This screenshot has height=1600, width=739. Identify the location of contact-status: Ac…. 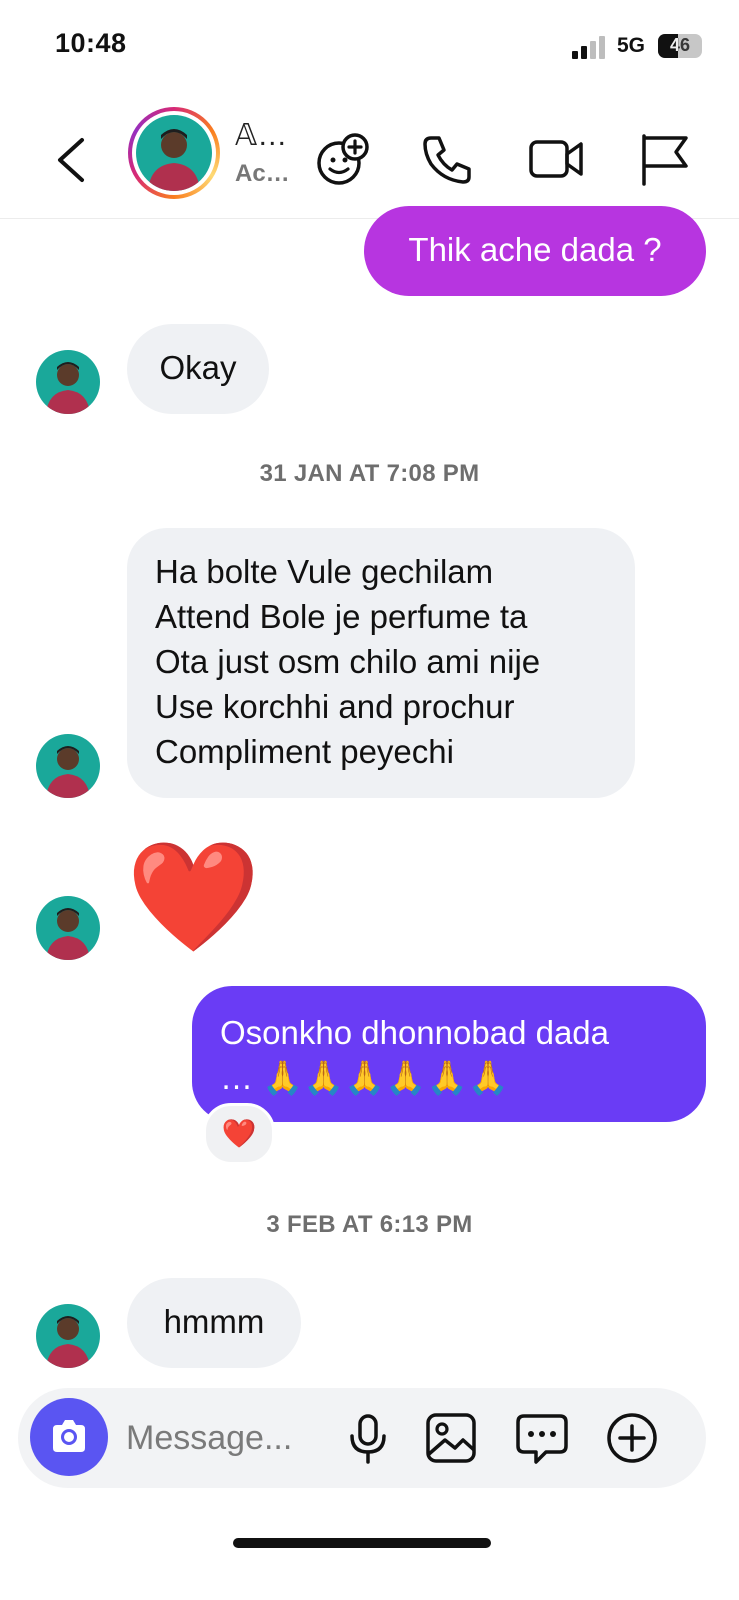
(262, 173).